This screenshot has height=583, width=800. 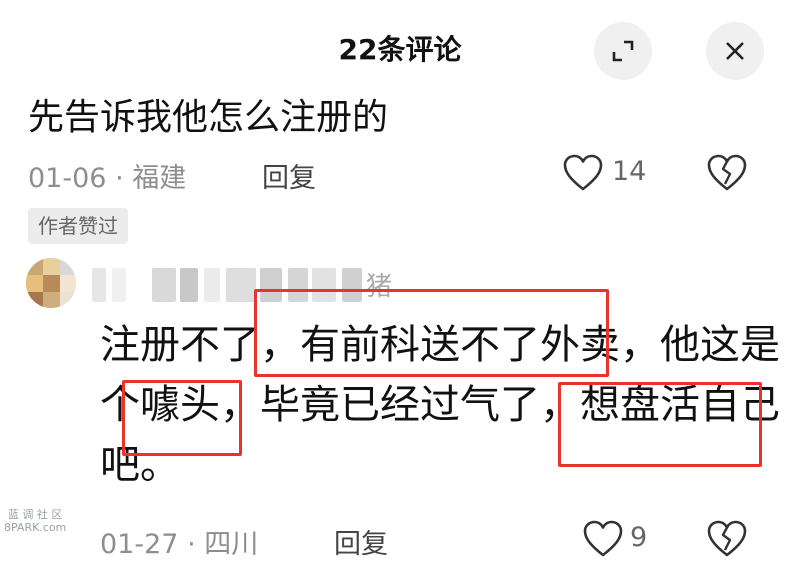 What do you see at coordinates (35, 527) in the screenshot?
I see `watermark-line: 8PARK.com` at bounding box center [35, 527].